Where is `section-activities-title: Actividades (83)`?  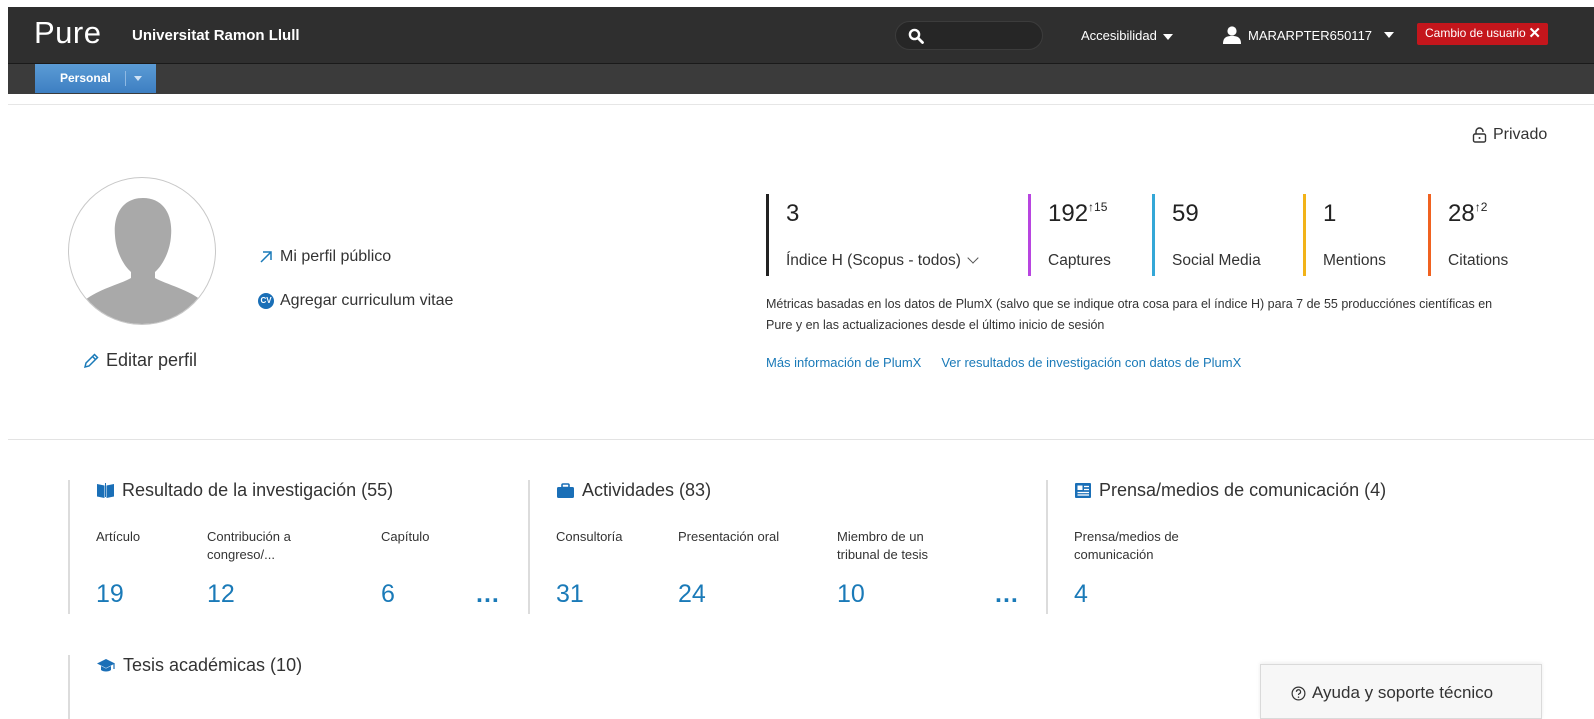 section-activities-title: Actividades (83) is located at coordinates (633, 490).